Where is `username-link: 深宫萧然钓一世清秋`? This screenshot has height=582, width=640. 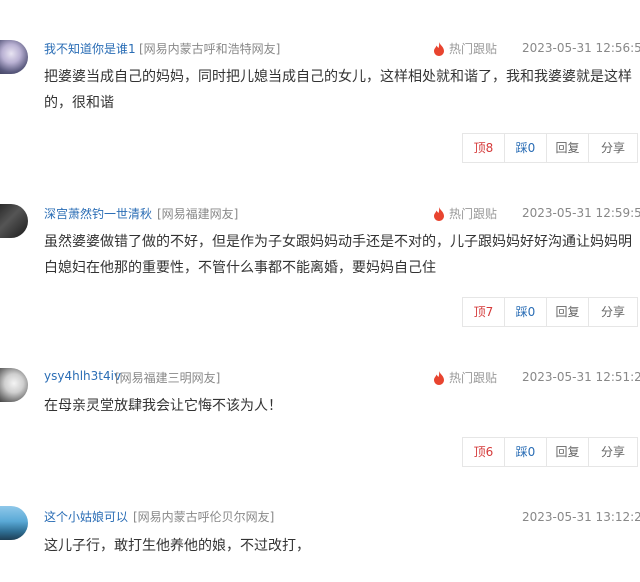 username-link: 深宫萧然钓一世清秋 is located at coordinates (98, 213).